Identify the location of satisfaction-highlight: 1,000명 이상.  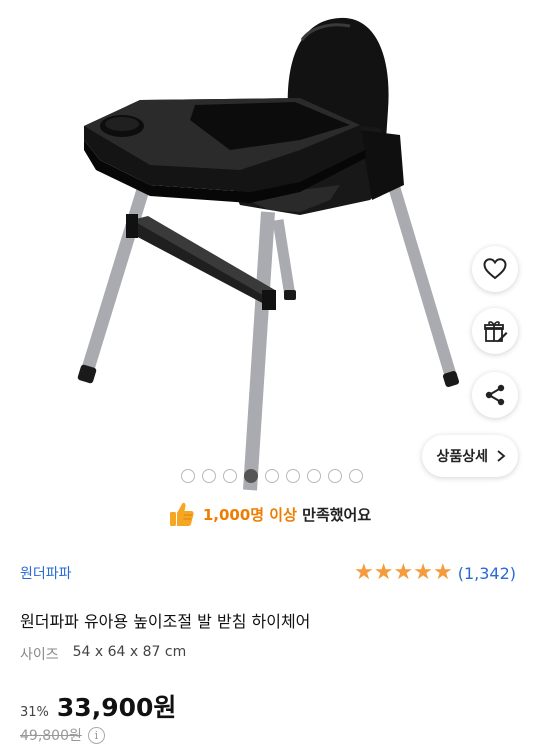
(249, 514).